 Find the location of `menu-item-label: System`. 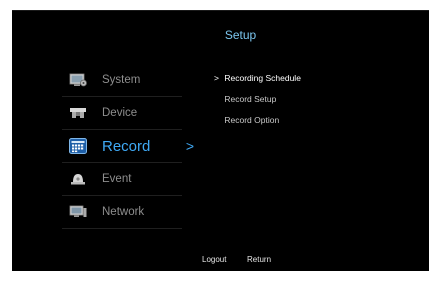

menu-item-label: System is located at coordinates (121, 80).